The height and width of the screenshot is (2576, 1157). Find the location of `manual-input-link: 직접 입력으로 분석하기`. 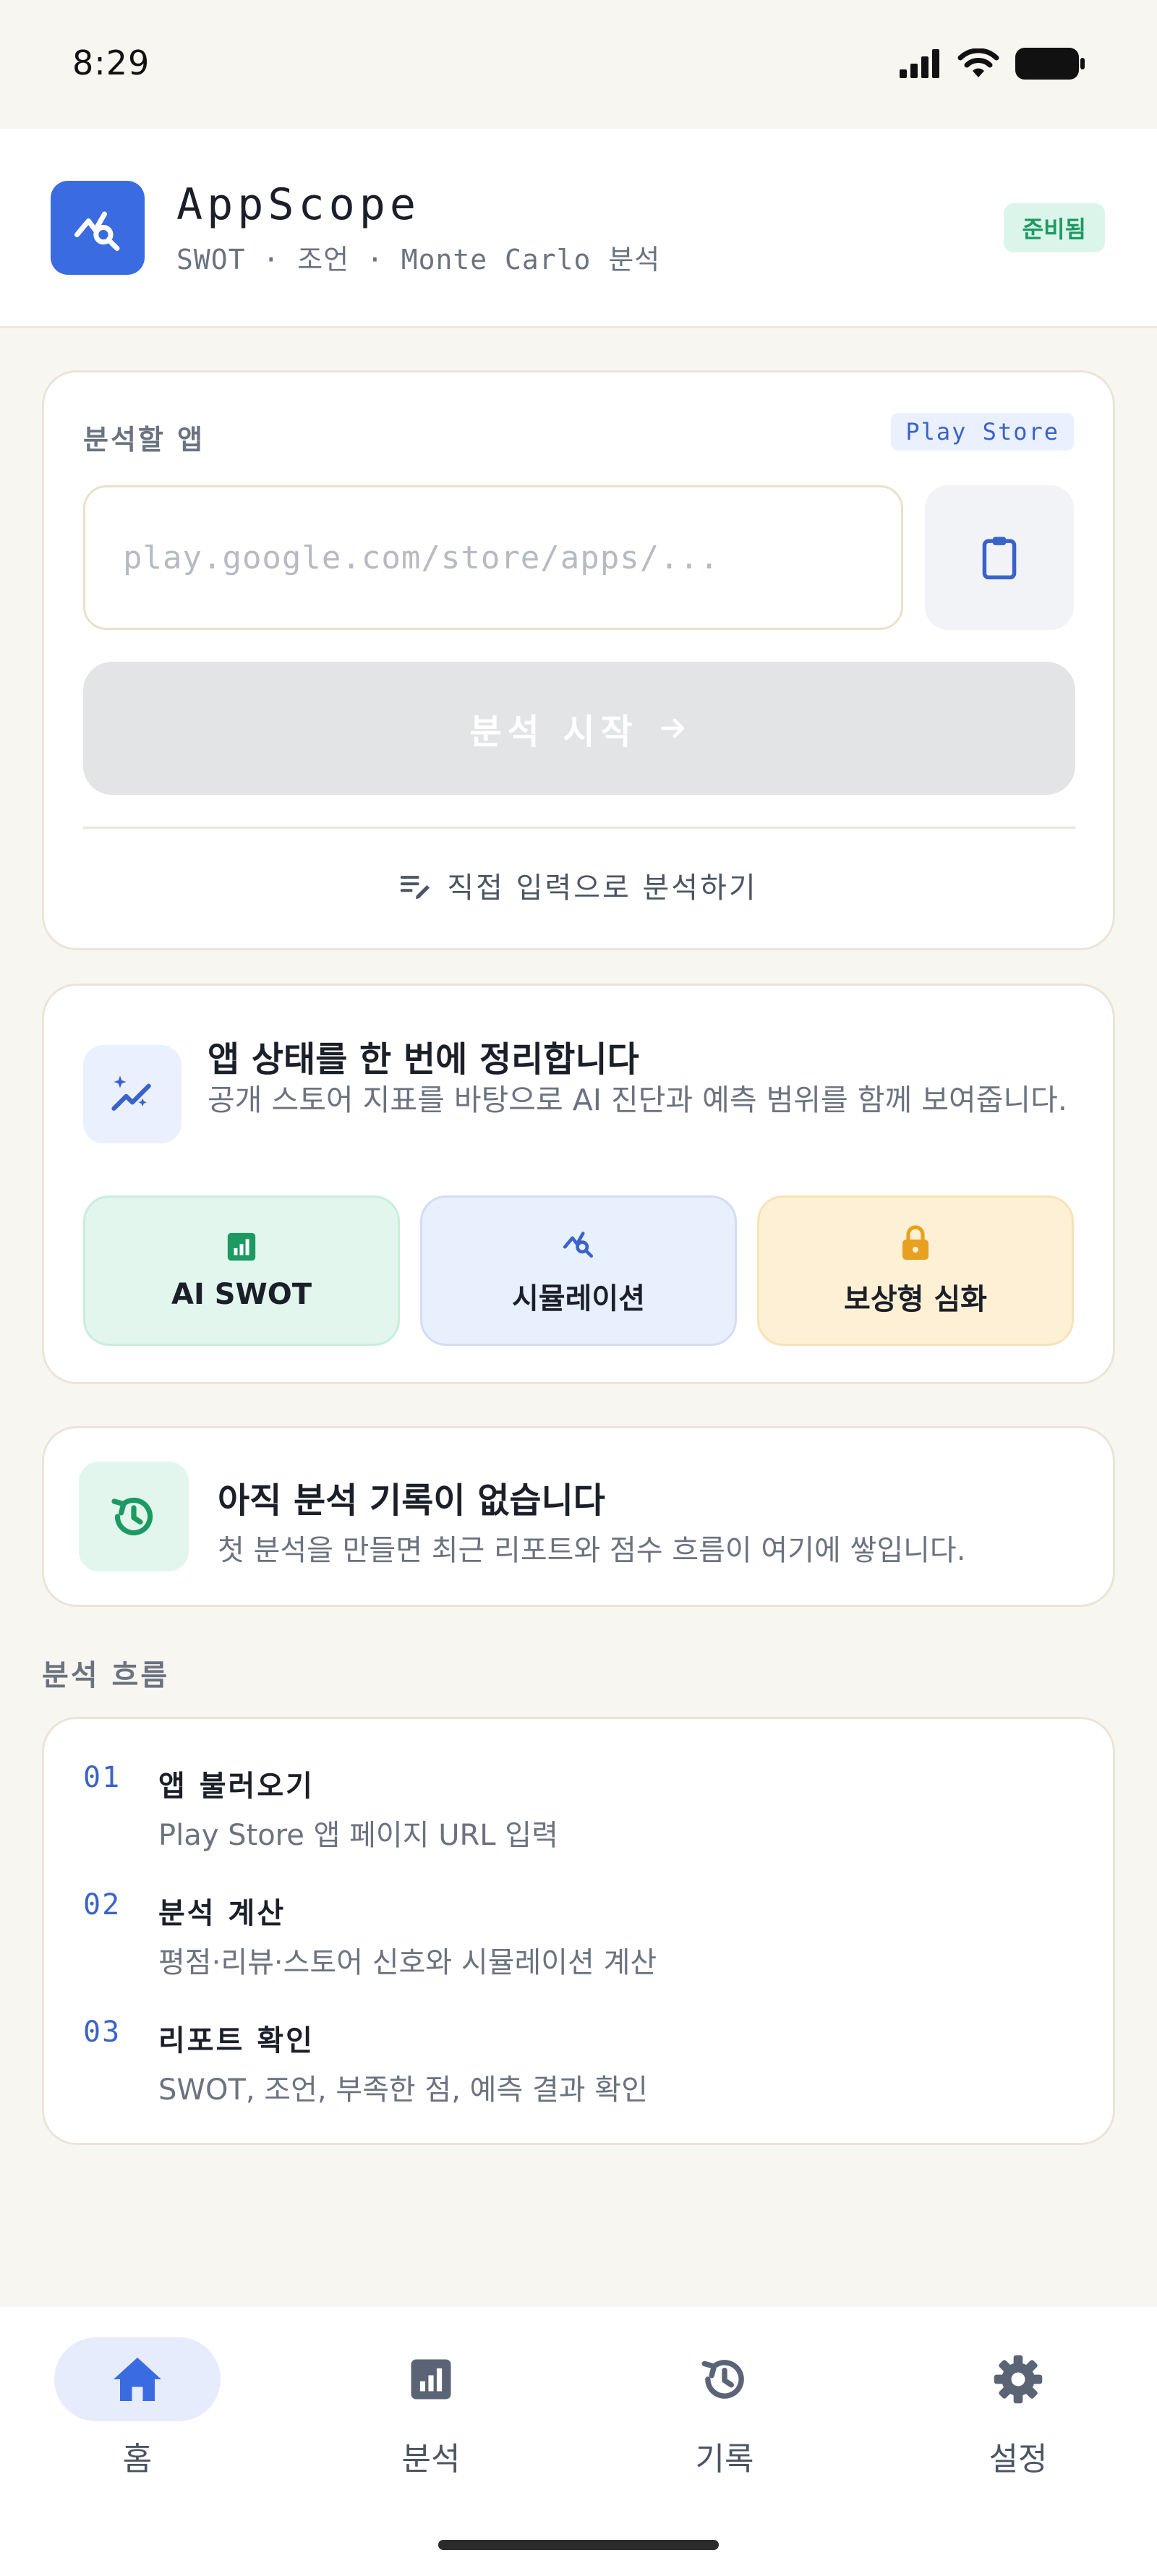

manual-input-link: 직접 입력으로 분석하기 is located at coordinates (578, 885).